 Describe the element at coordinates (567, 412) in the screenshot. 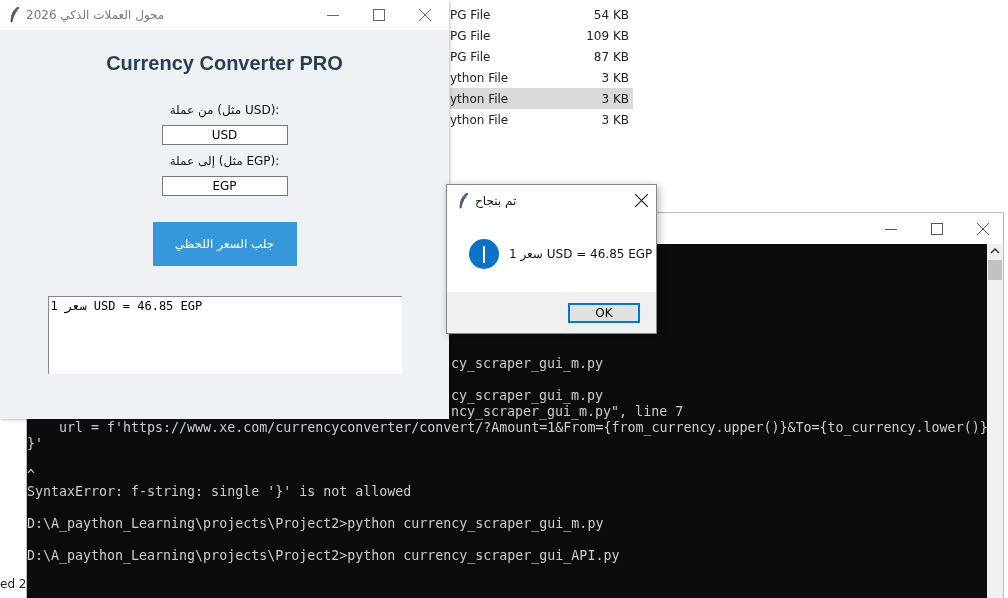

I see `console-line: ncy_scraper_gui_m.py", line 7` at that location.